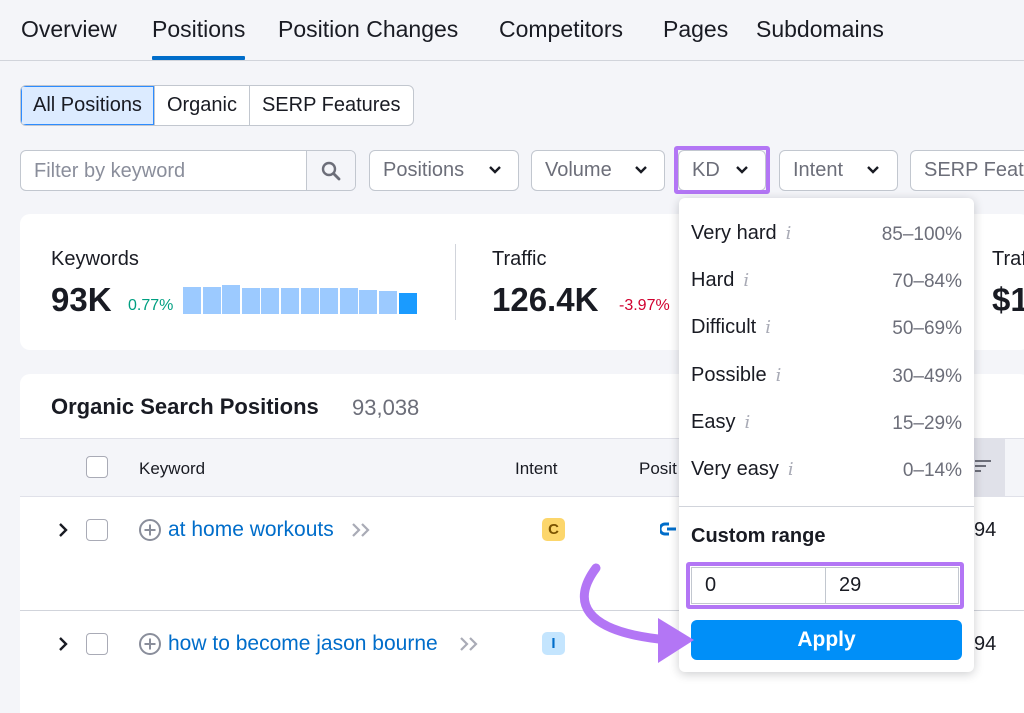 This screenshot has width=1024, height=713. I want to click on position-column-header: Posit, so click(658, 469).